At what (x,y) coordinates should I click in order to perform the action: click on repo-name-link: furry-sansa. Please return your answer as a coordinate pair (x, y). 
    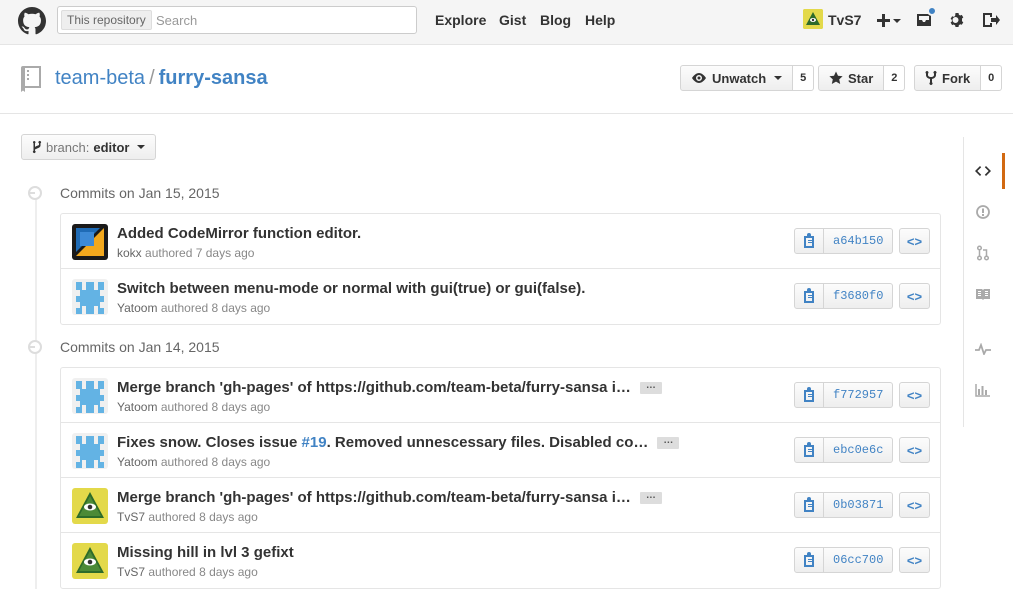
    Looking at the image, I should click on (213, 78).